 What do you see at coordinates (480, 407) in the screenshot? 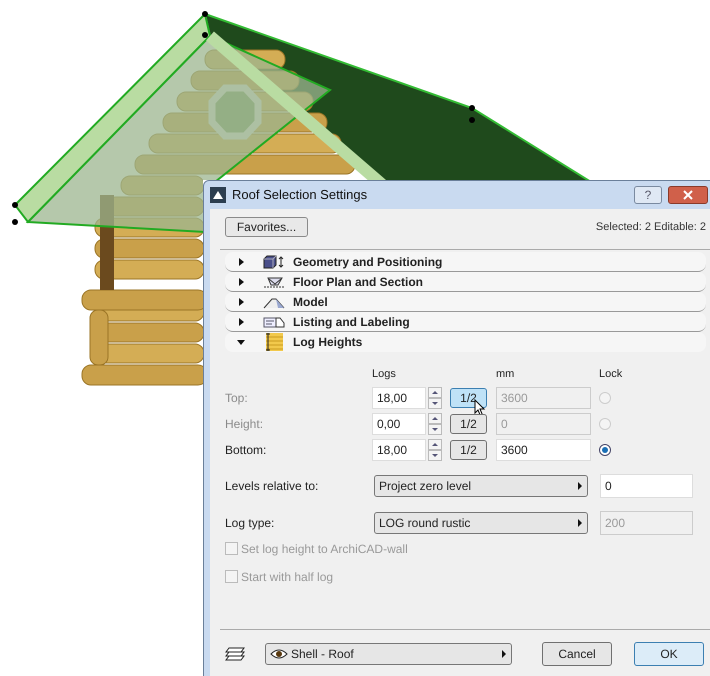
I see `mouse-cursor-icon` at bounding box center [480, 407].